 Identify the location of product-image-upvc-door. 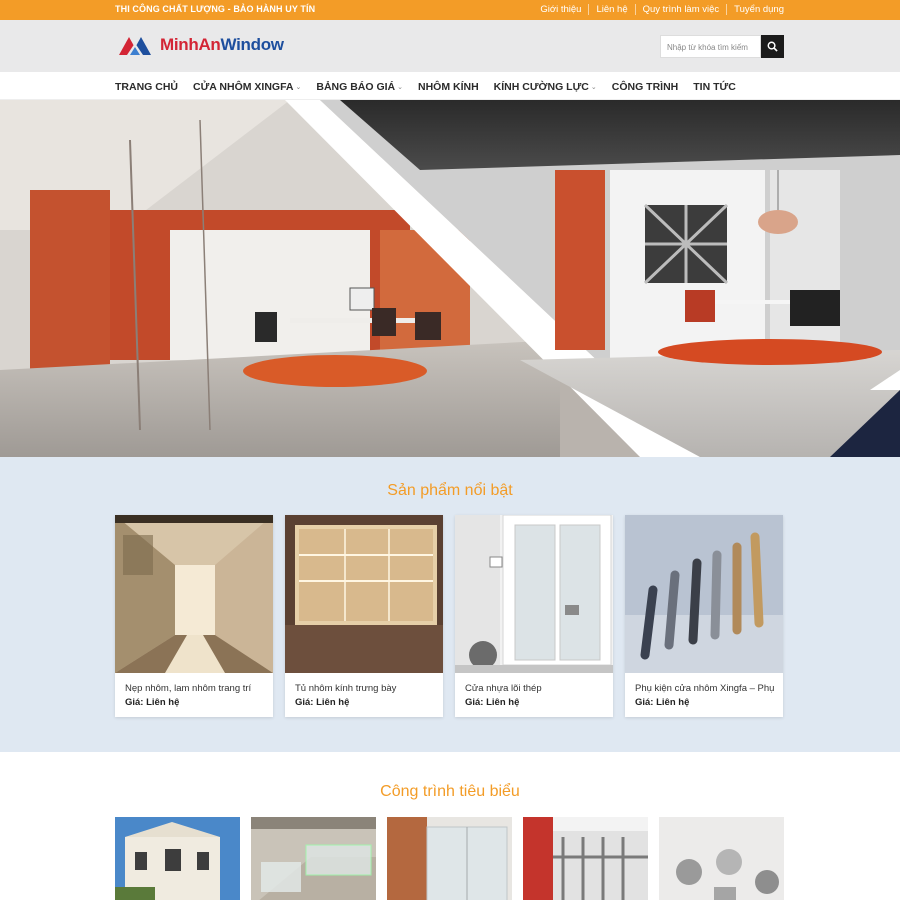
(534, 594).